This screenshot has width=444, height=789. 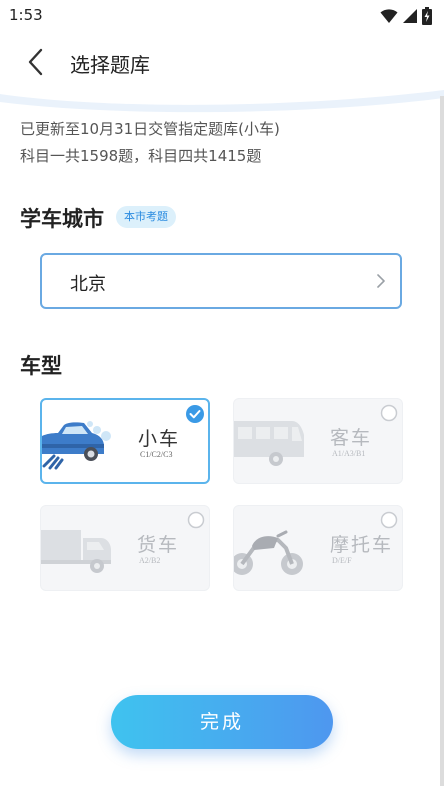 I want to click on vehicle-section-title: 车型, so click(x=41, y=366).